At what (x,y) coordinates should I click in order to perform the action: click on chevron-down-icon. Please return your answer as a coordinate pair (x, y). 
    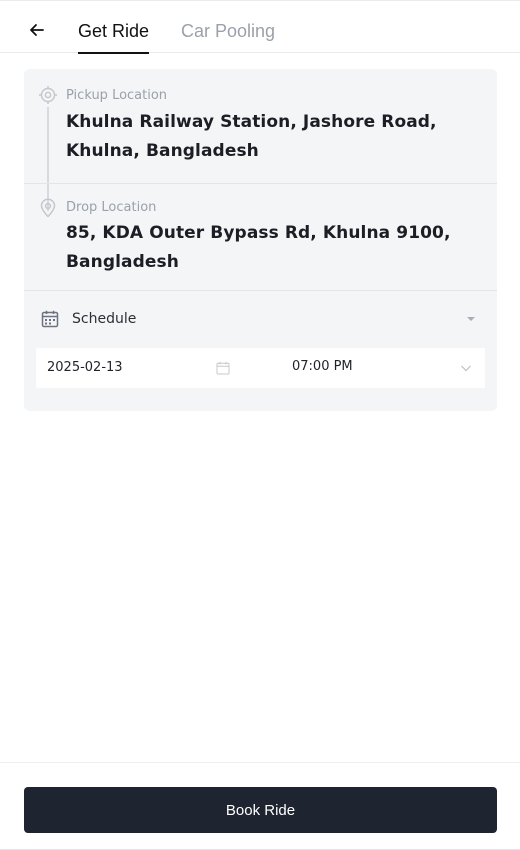
    Looking at the image, I should click on (466, 368).